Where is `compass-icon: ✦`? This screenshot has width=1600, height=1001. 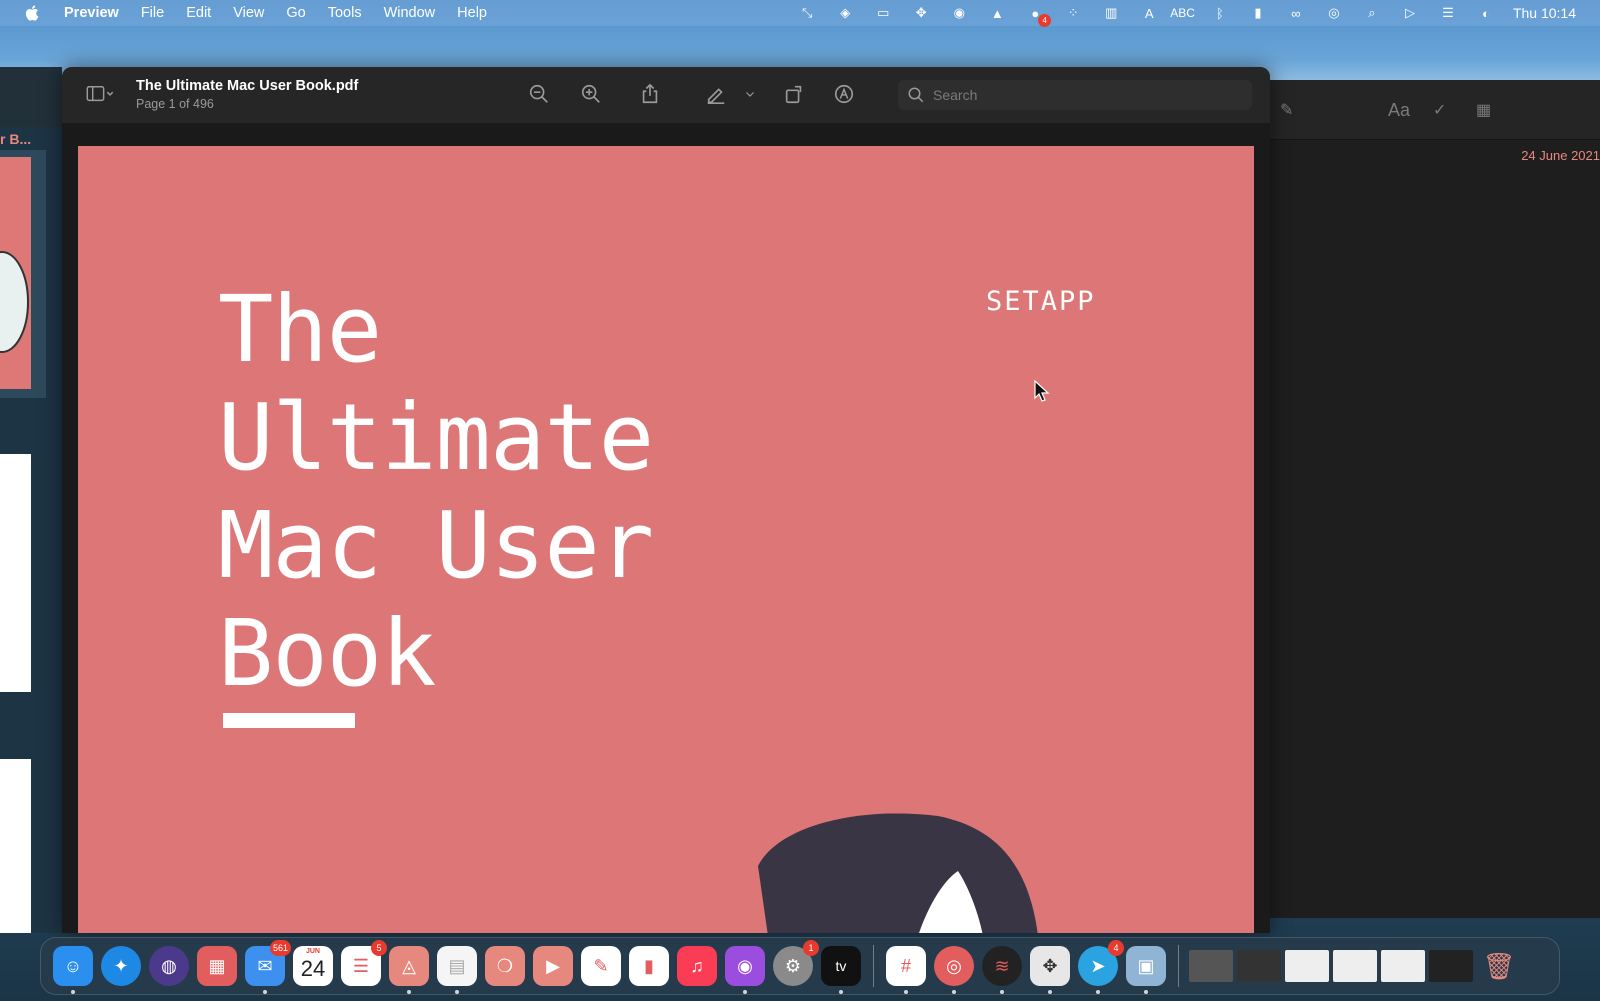 compass-icon: ✦ is located at coordinates (121, 965).